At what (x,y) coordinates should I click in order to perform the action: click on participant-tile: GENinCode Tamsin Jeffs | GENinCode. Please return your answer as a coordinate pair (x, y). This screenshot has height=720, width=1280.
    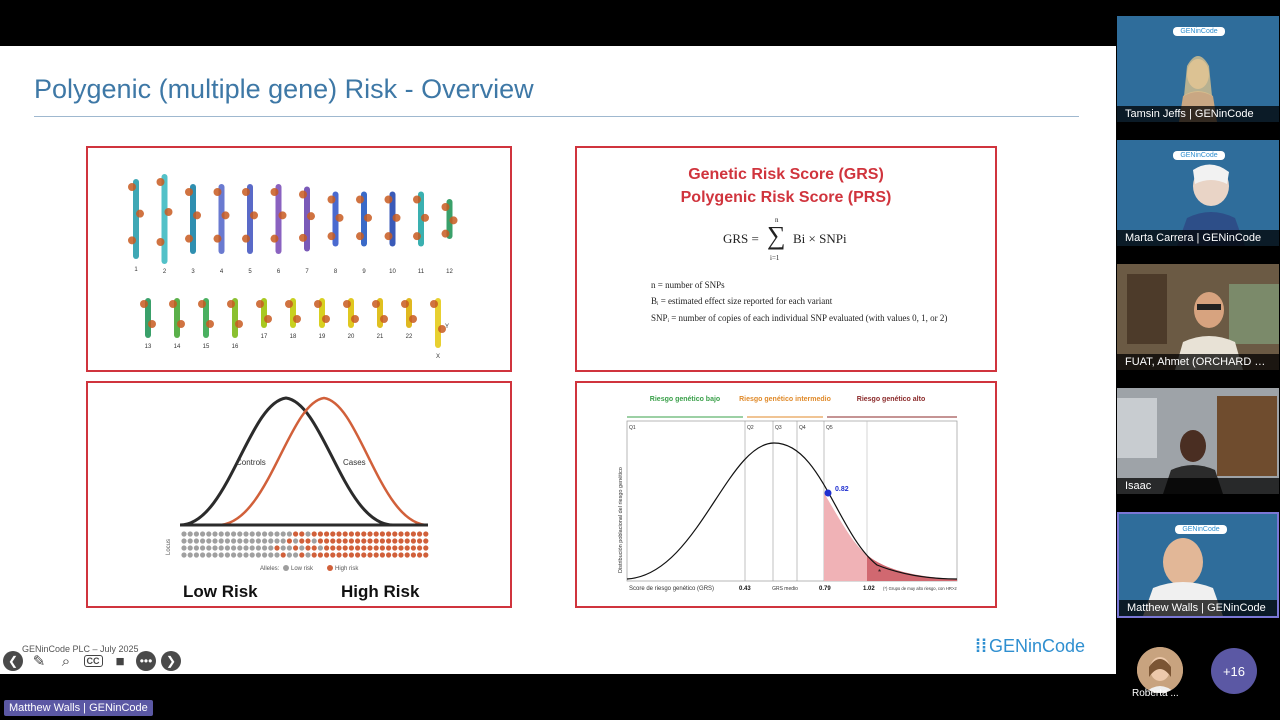
    Looking at the image, I should click on (1198, 69).